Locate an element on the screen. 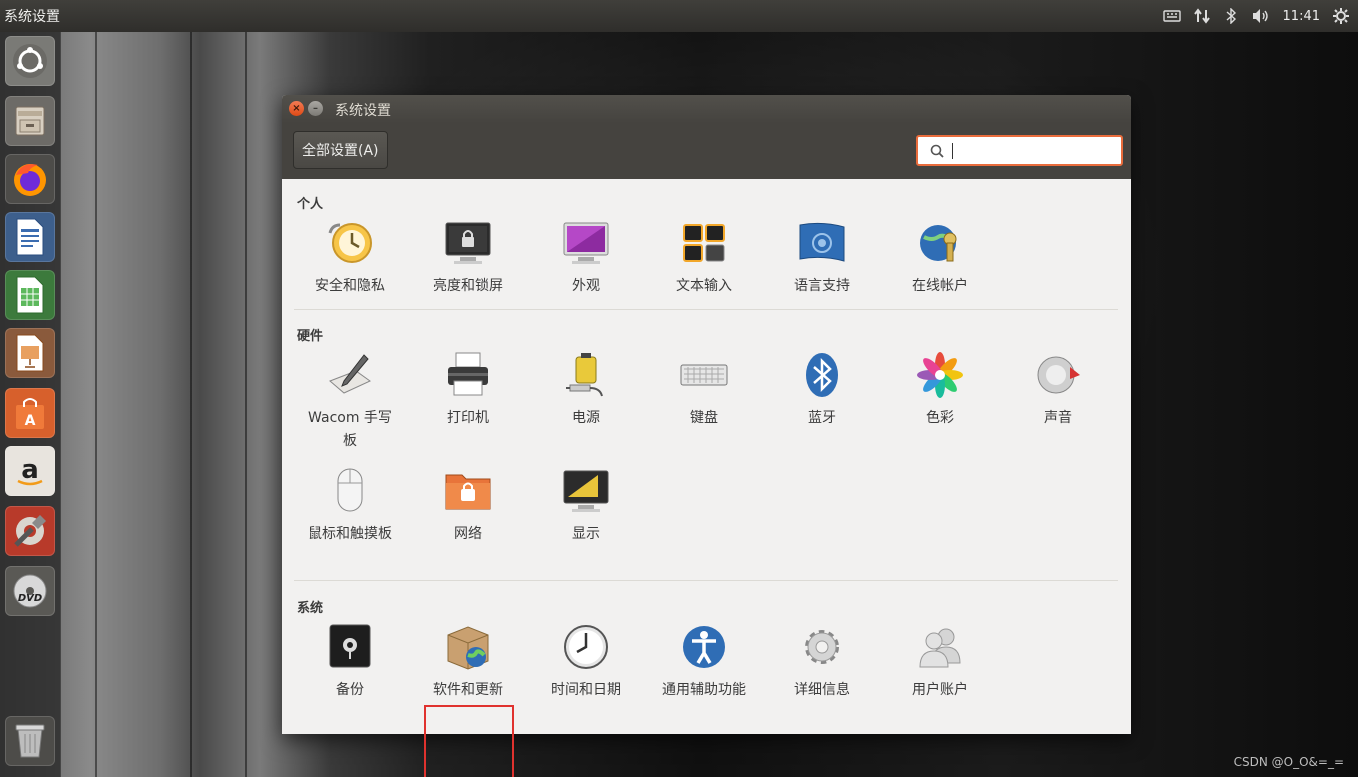  color-flower-icon is located at coordinates (940, 375).